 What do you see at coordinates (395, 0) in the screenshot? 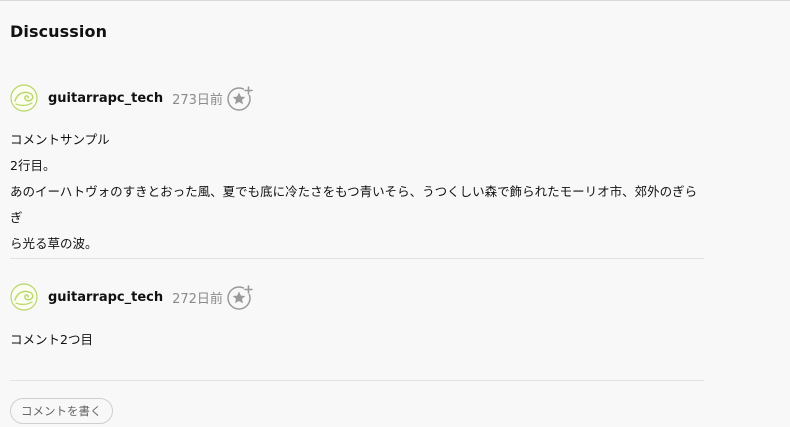
I see `top-border` at bounding box center [395, 0].